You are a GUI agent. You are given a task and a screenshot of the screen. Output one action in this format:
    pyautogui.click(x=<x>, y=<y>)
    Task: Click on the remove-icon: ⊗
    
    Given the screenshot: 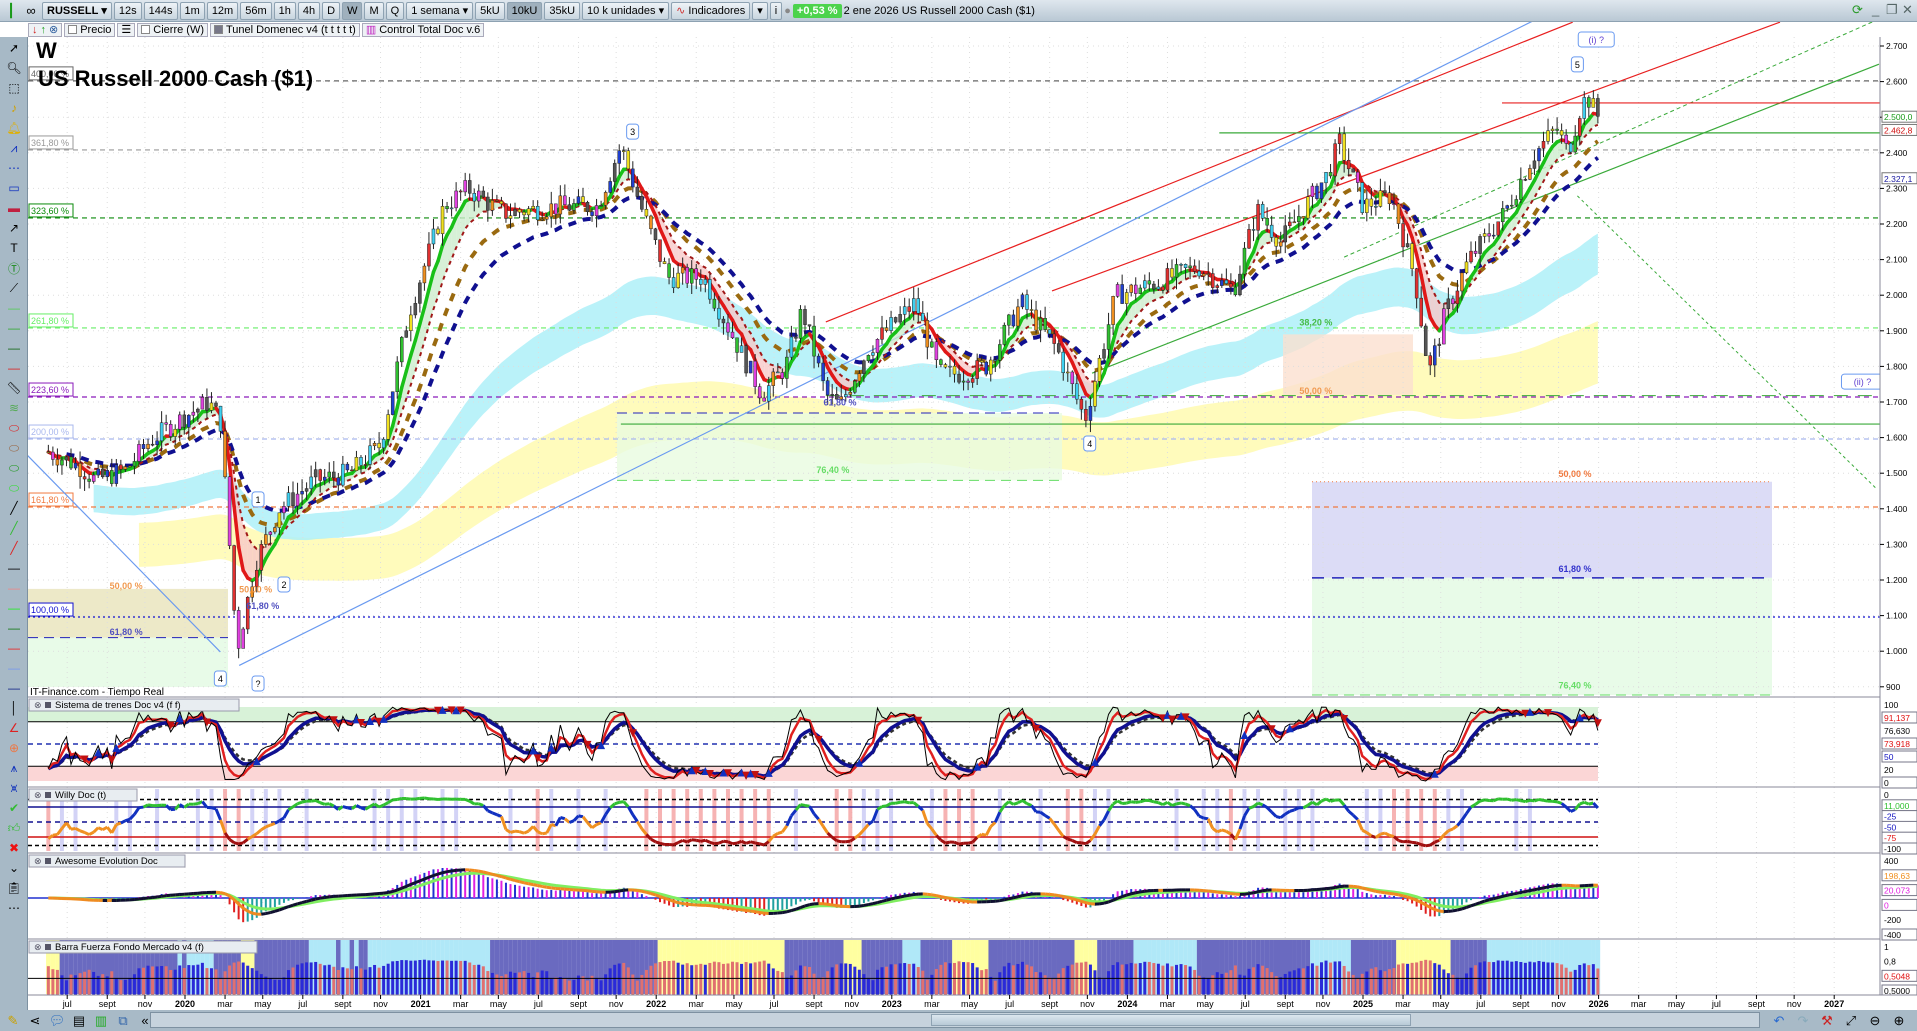 What is the action you would take?
    pyautogui.click(x=53, y=29)
    